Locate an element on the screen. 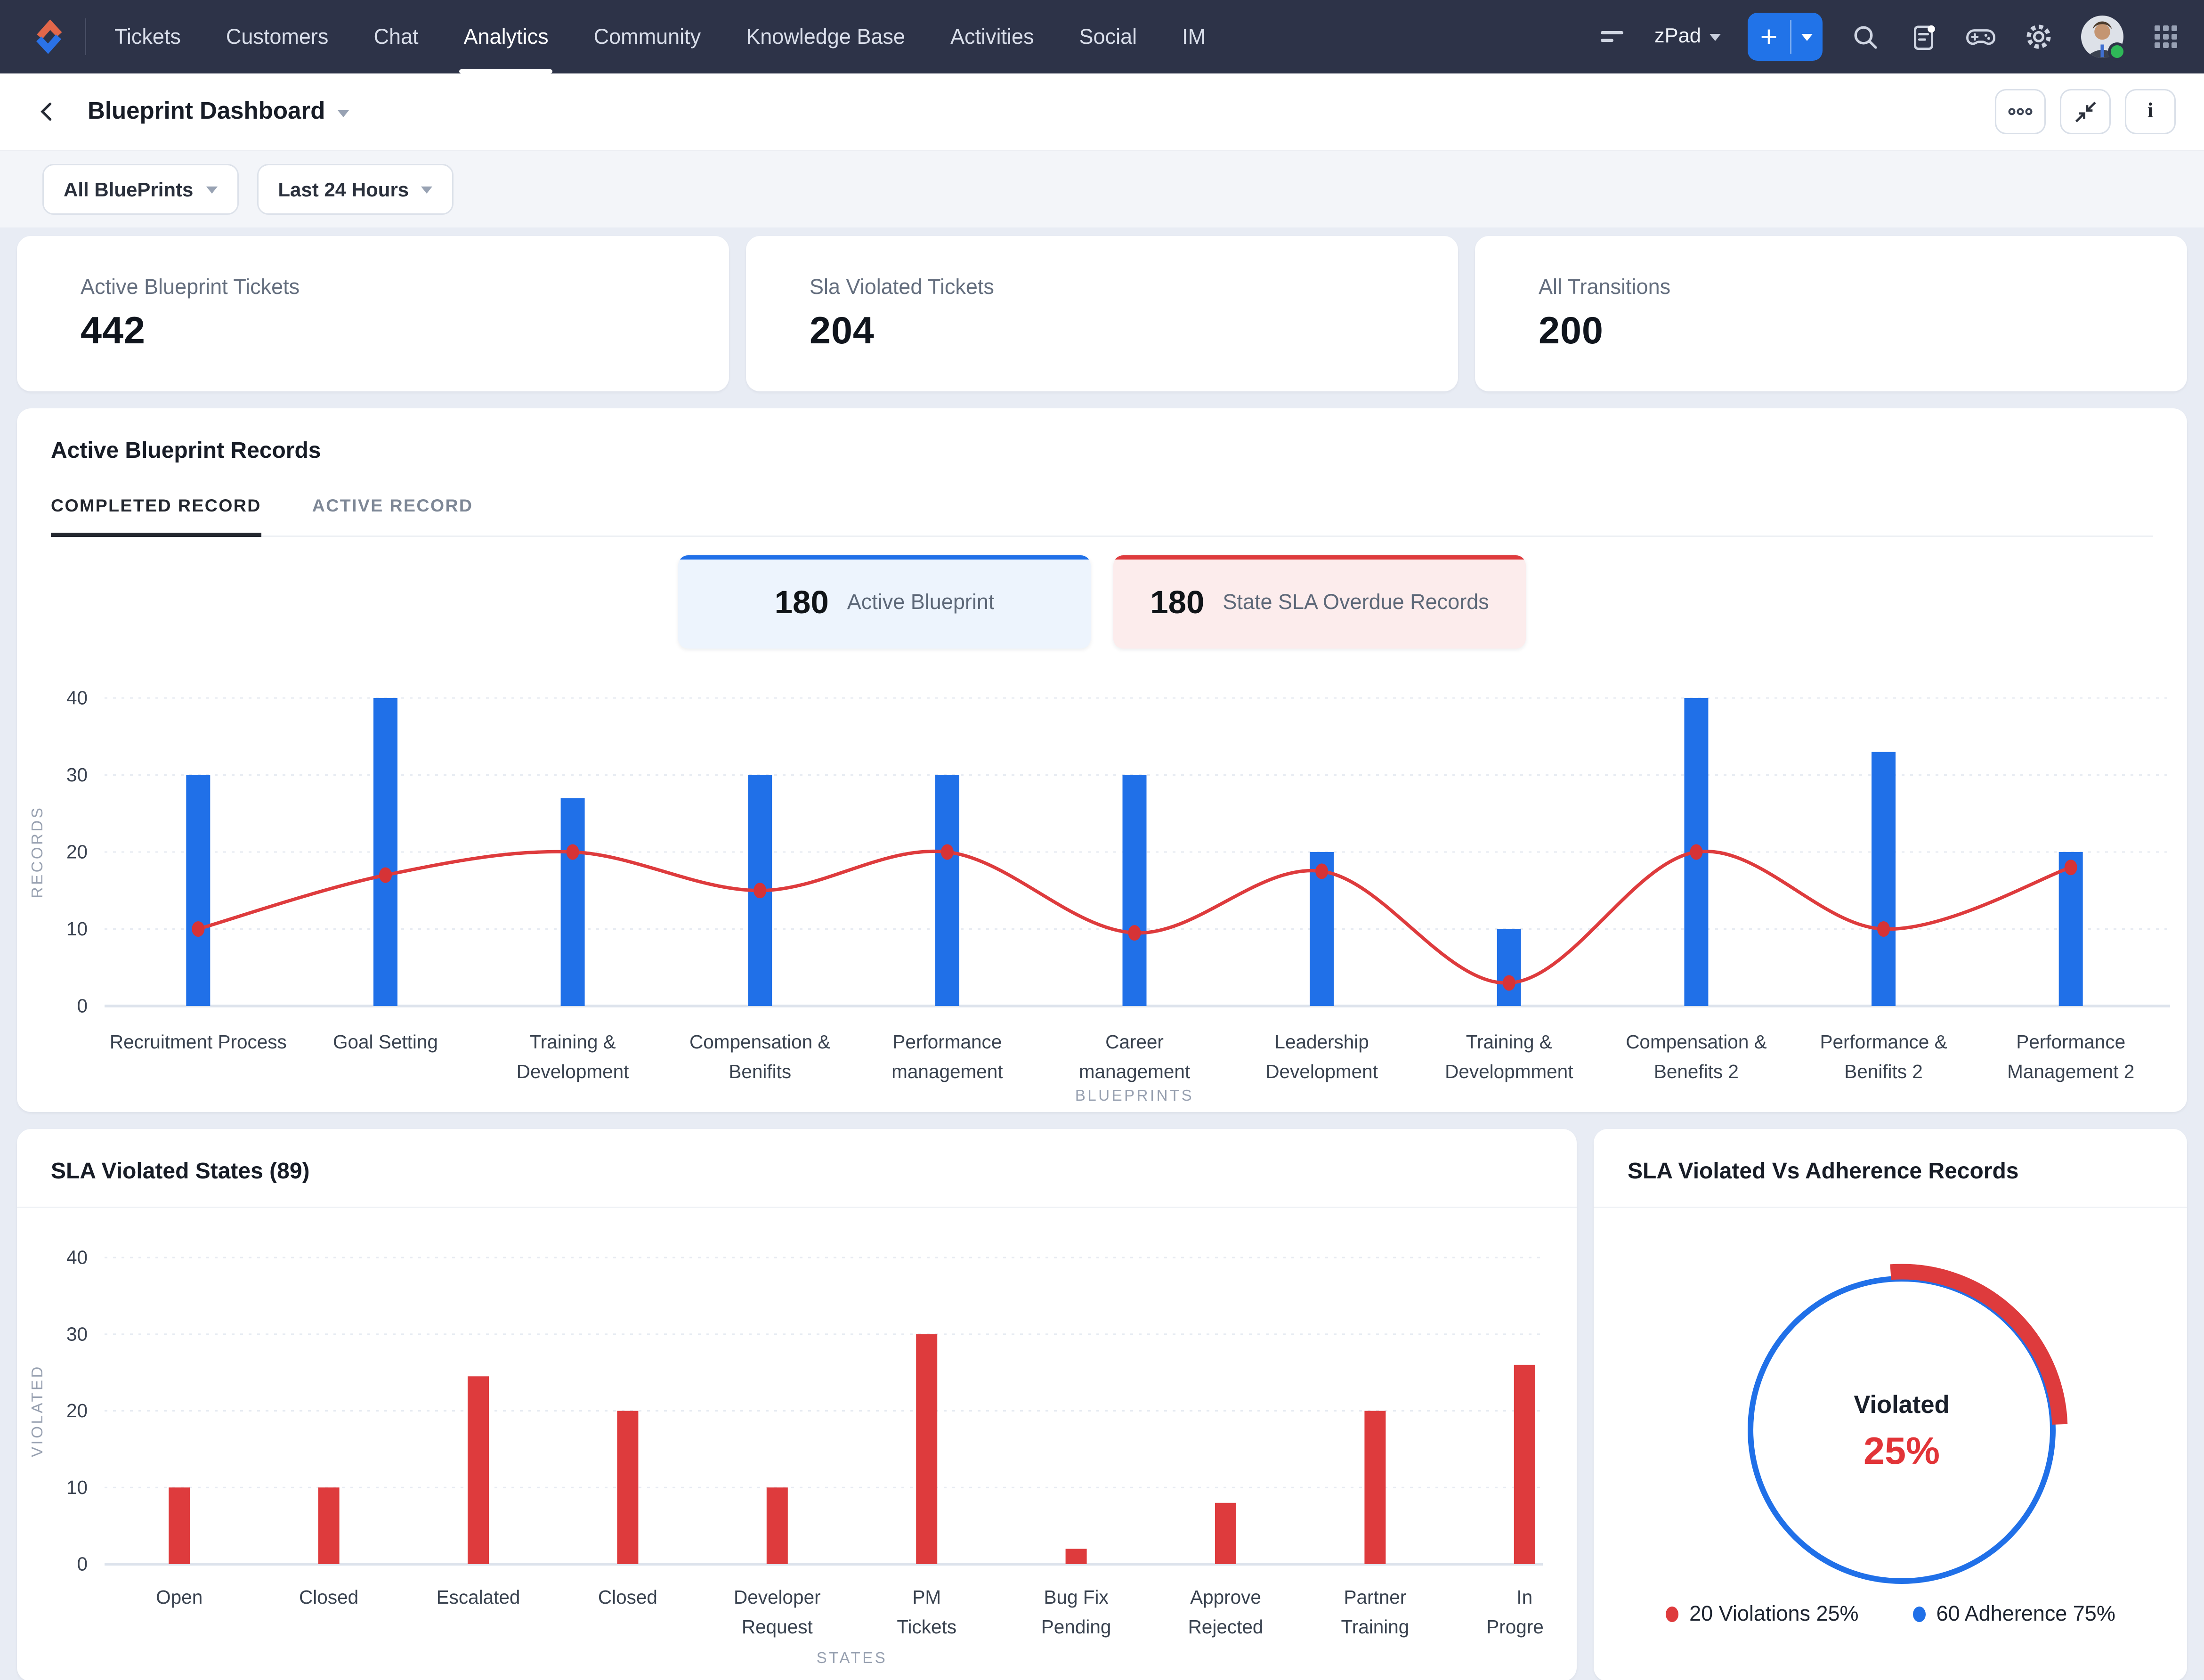  back-button is located at coordinates (47, 111).